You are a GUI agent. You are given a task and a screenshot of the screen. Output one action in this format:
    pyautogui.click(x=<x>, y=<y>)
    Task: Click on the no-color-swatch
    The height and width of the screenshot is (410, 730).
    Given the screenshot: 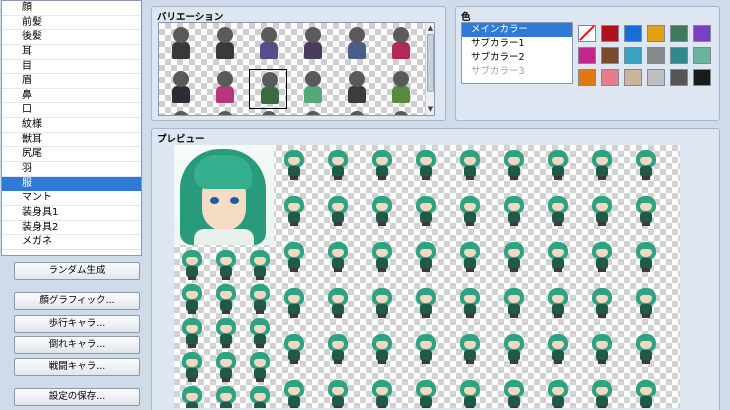 What is the action you would take?
    pyautogui.click(x=587, y=33)
    